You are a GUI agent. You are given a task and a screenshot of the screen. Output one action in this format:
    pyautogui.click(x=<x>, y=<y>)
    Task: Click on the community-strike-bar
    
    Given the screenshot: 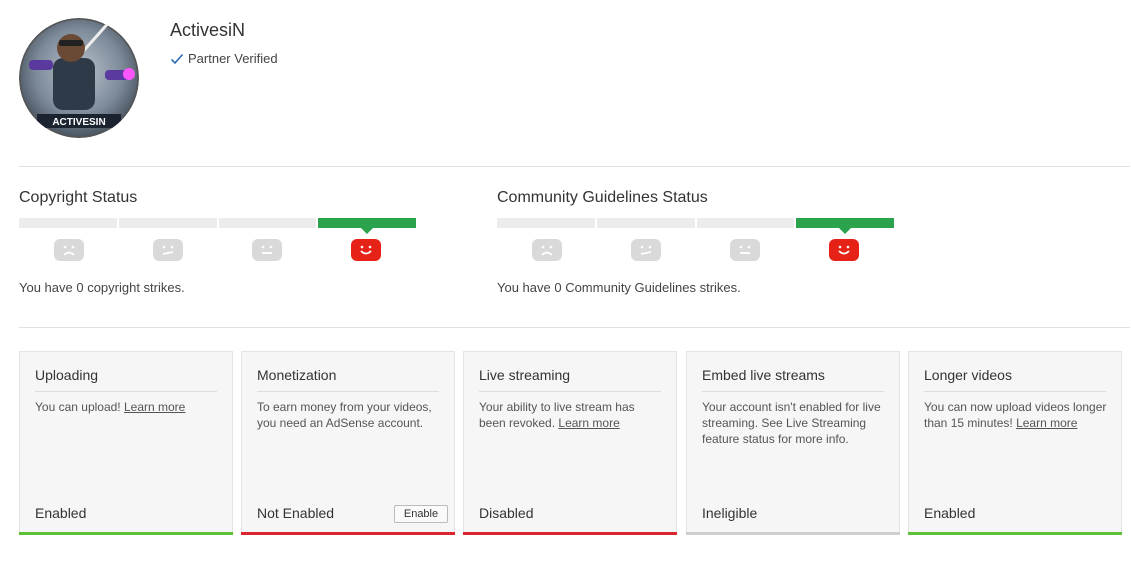 What is the action you would take?
    pyautogui.click(x=695, y=226)
    